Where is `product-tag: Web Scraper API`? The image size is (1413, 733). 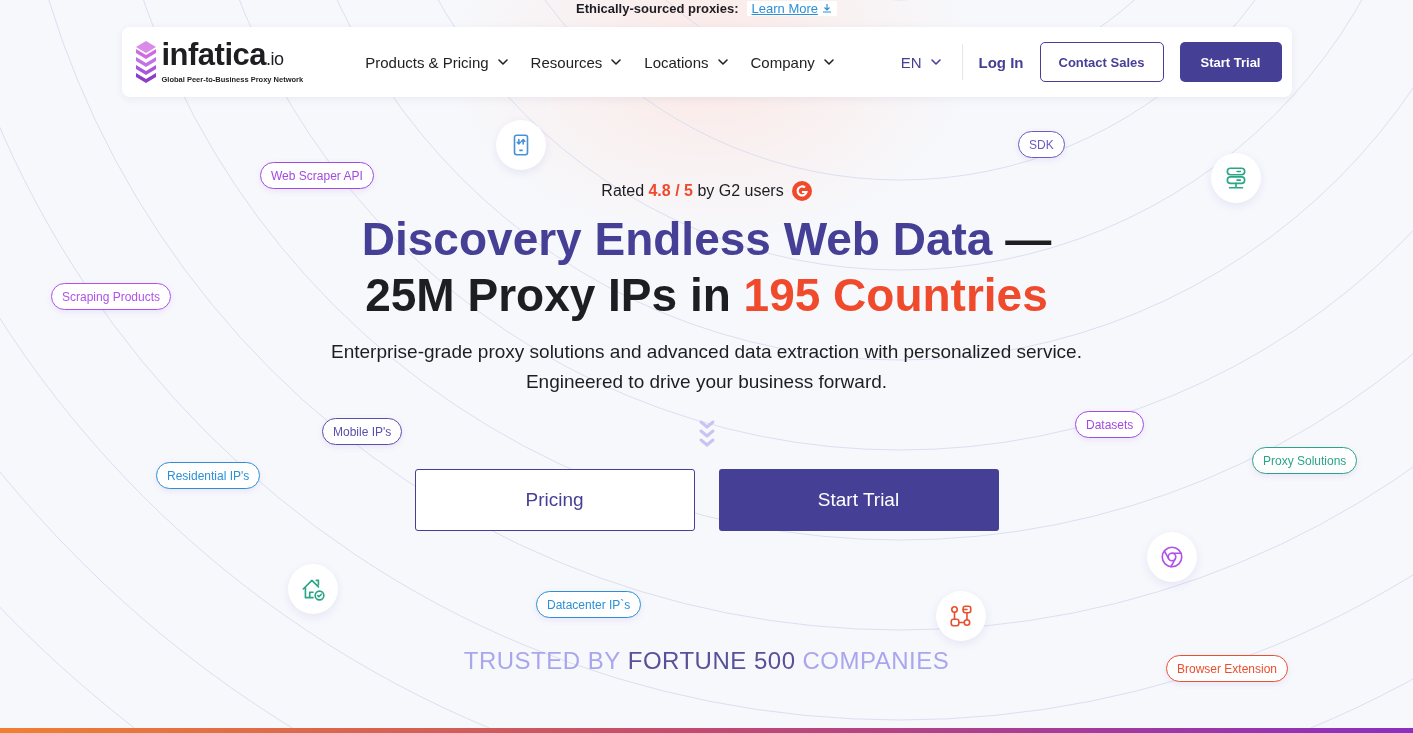
product-tag: Web Scraper API is located at coordinates (317, 175).